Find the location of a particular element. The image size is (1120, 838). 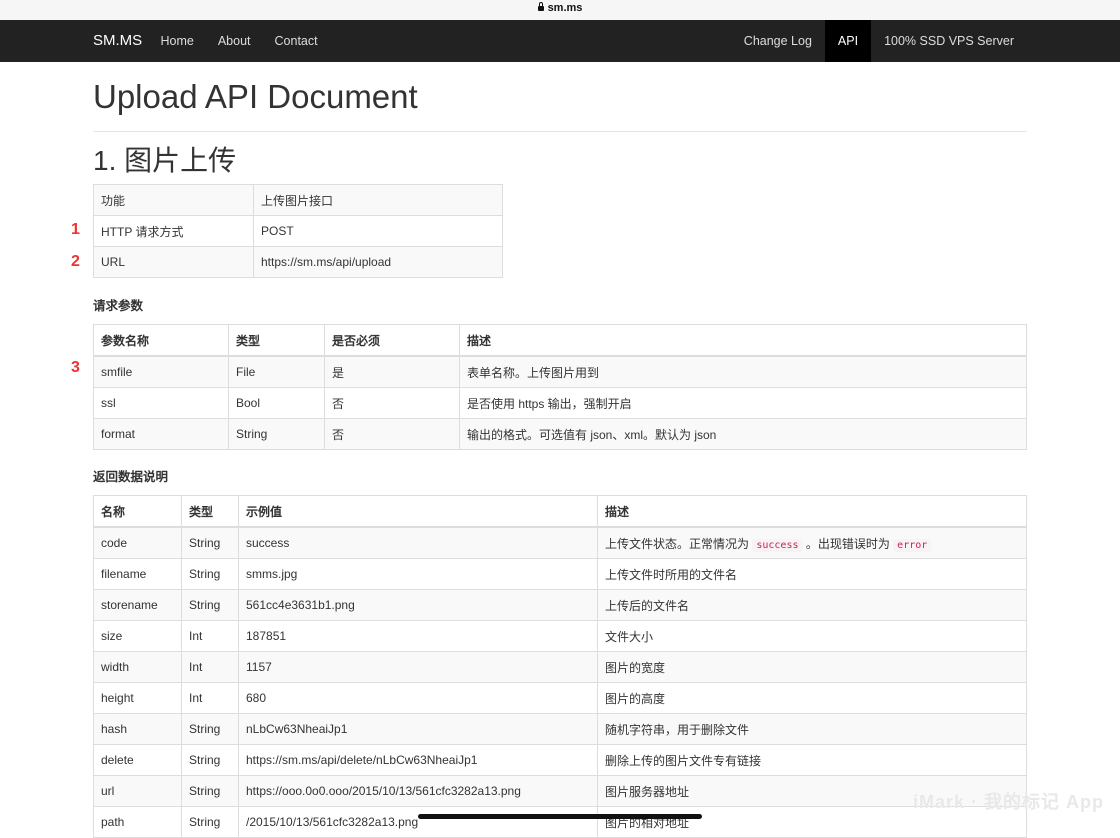

table-row: smfile File 是 表单名称。上传图片用到 is located at coordinates (560, 371).